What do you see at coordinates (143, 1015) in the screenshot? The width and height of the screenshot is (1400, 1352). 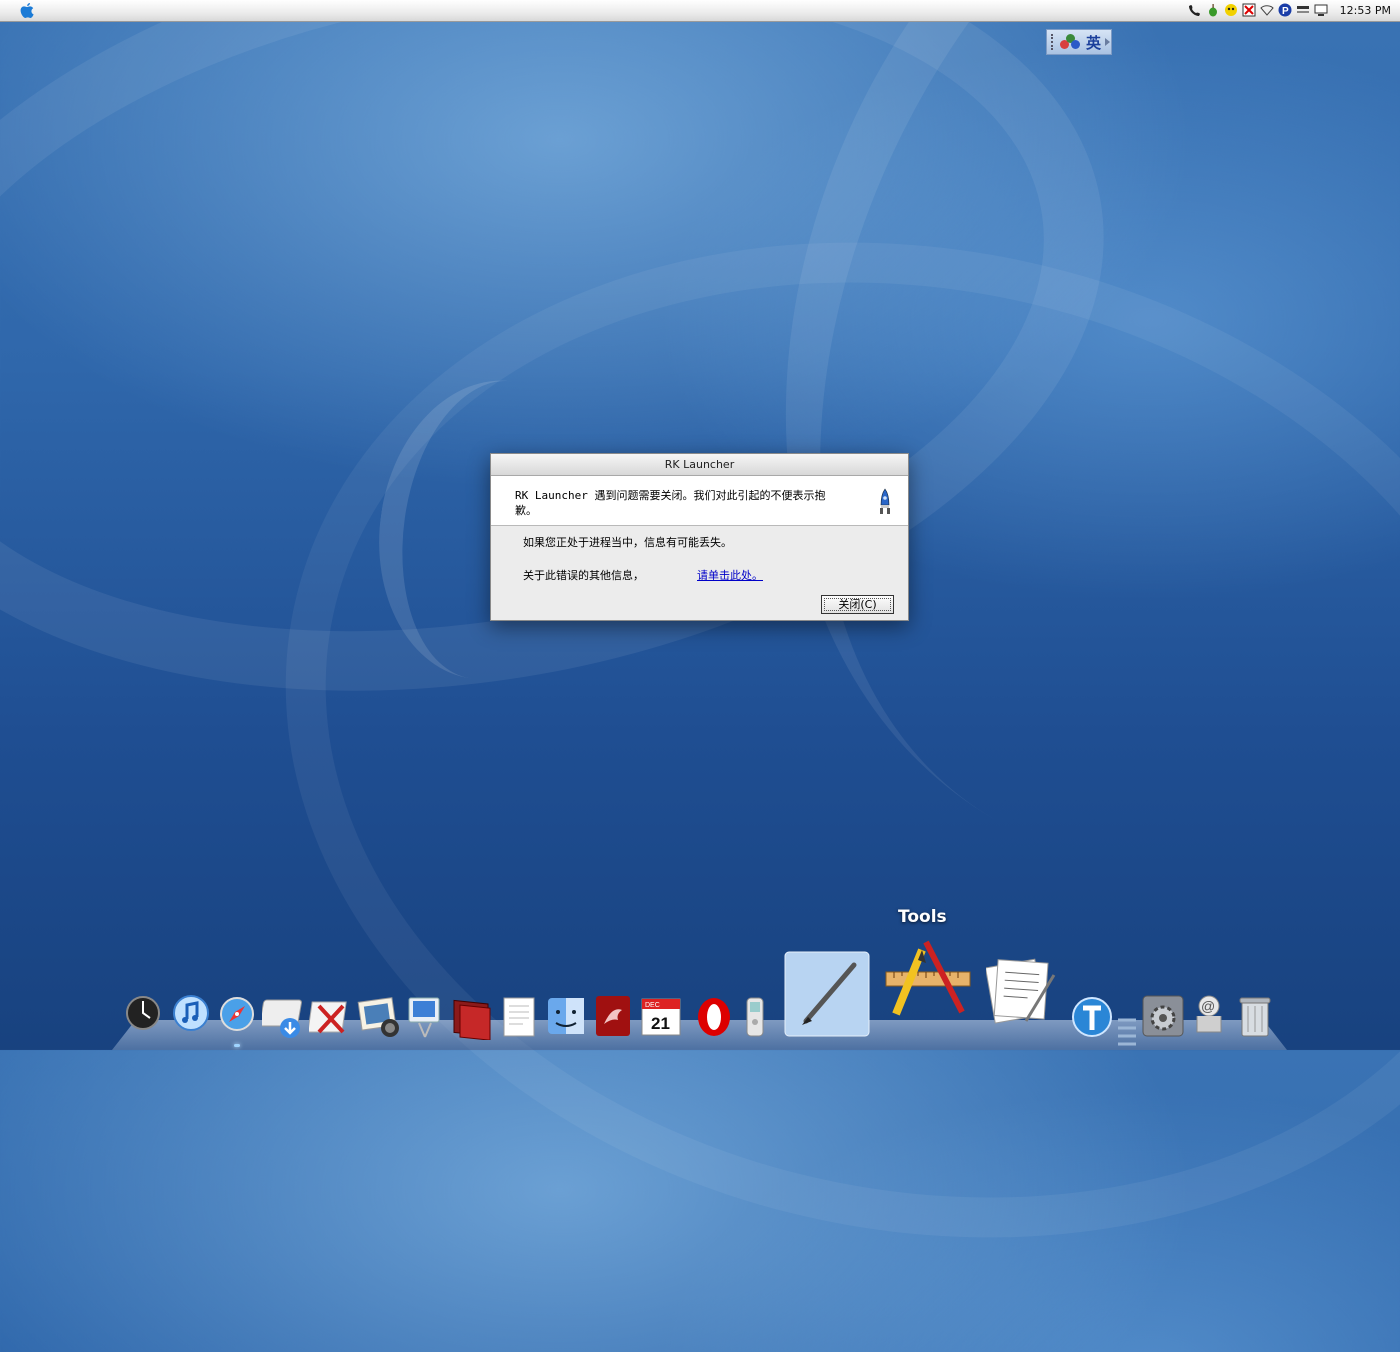 I see `dashboard-icon` at bounding box center [143, 1015].